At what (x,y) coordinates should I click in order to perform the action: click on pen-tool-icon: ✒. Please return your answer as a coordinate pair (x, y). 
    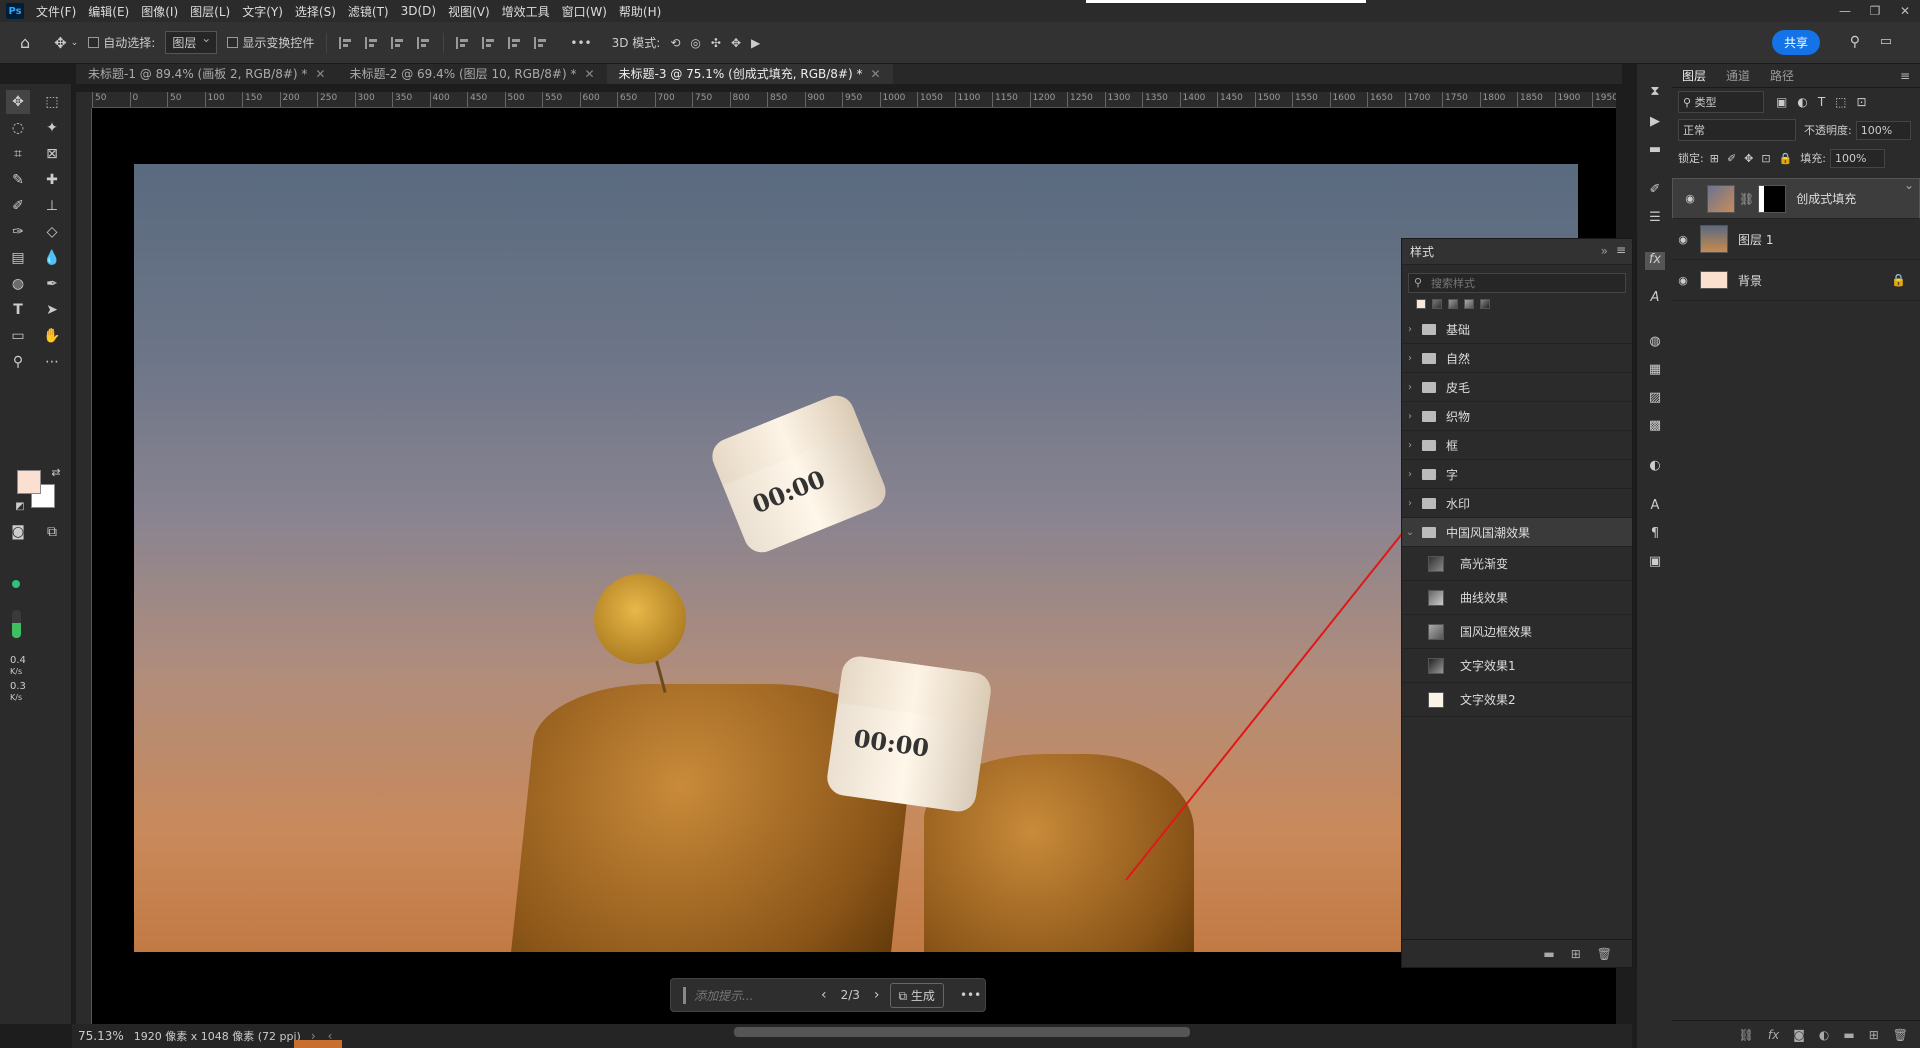
    Looking at the image, I should click on (52, 284).